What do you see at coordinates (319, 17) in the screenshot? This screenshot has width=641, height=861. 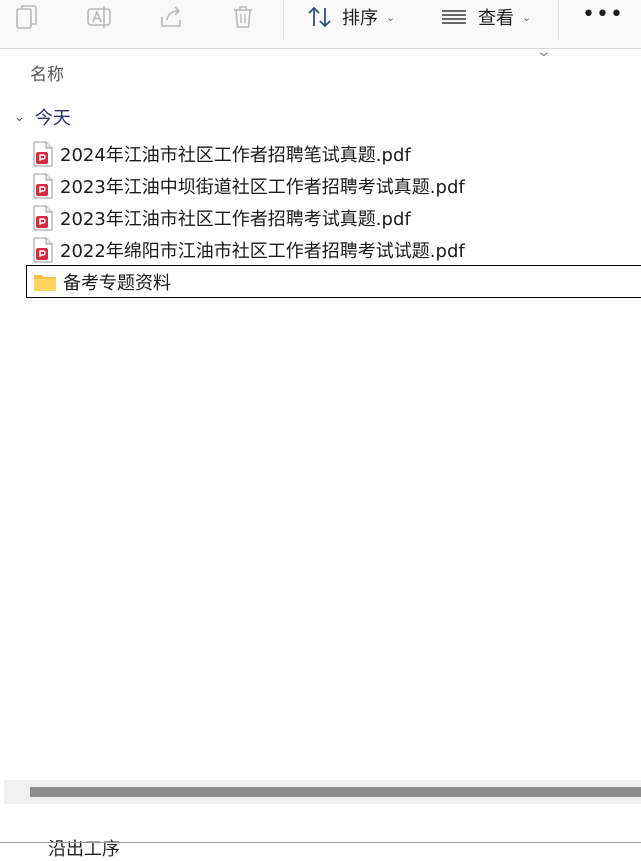 I see `sort-icon` at bounding box center [319, 17].